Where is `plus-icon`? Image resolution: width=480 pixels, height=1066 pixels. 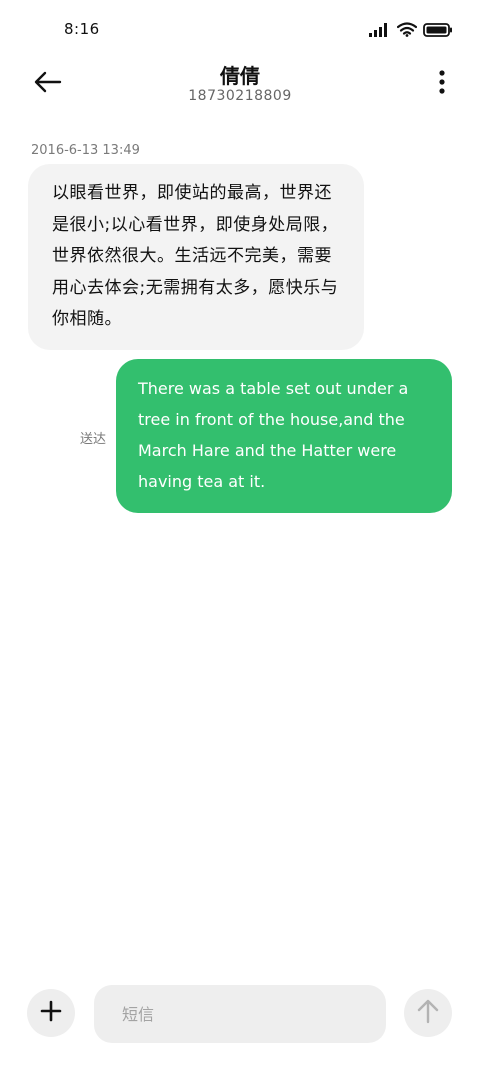 plus-icon is located at coordinates (51, 1013).